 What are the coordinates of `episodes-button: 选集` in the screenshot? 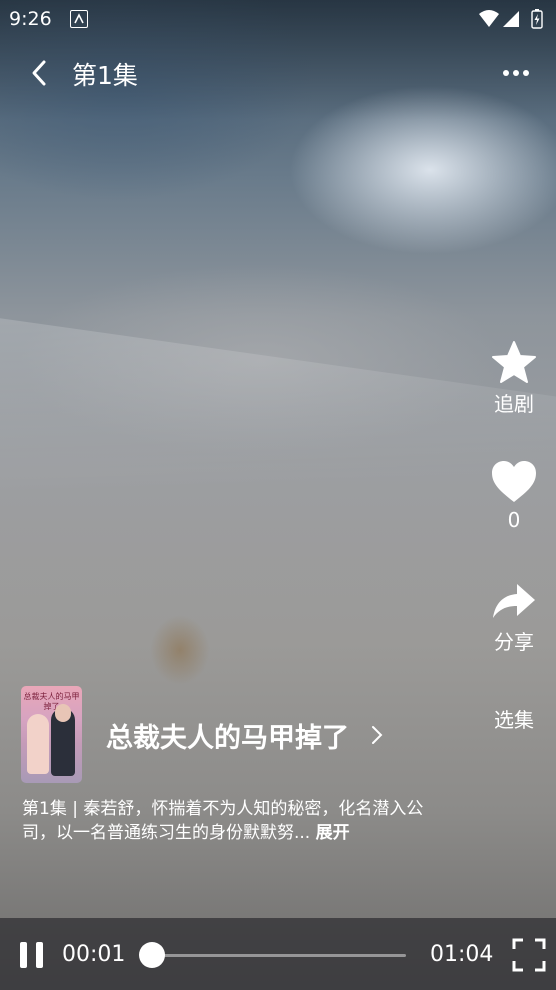 It's located at (514, 718).